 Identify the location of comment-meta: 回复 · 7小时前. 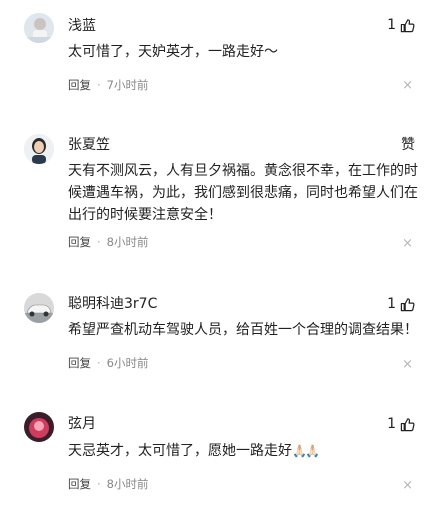
(108, 85).